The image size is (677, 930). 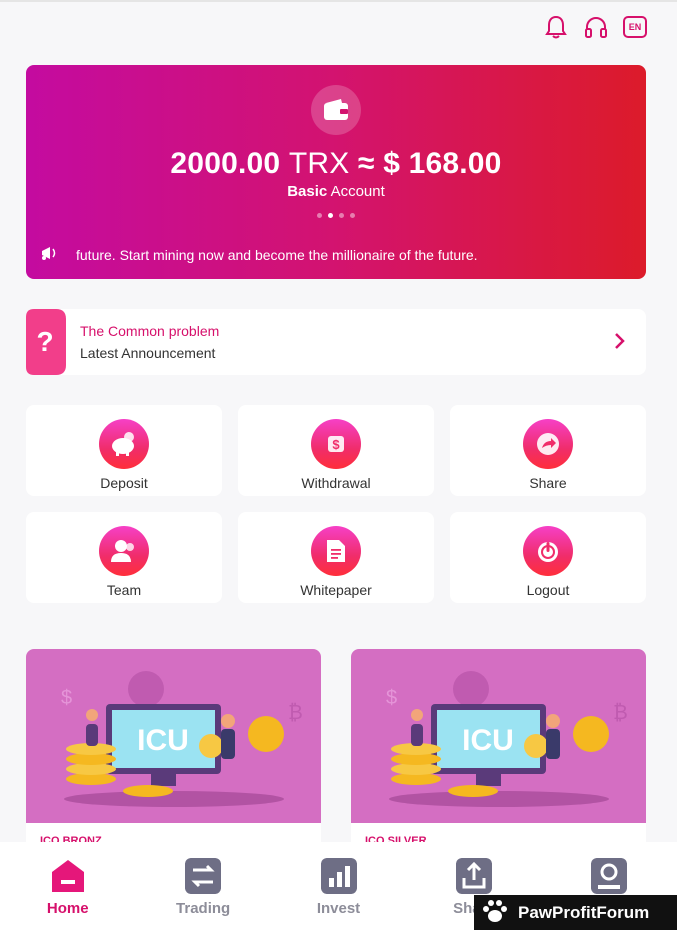 What do you see at coordinates (495, 912) in the screenshot?
I see `paw-icon` at bounding box center [495, 912].